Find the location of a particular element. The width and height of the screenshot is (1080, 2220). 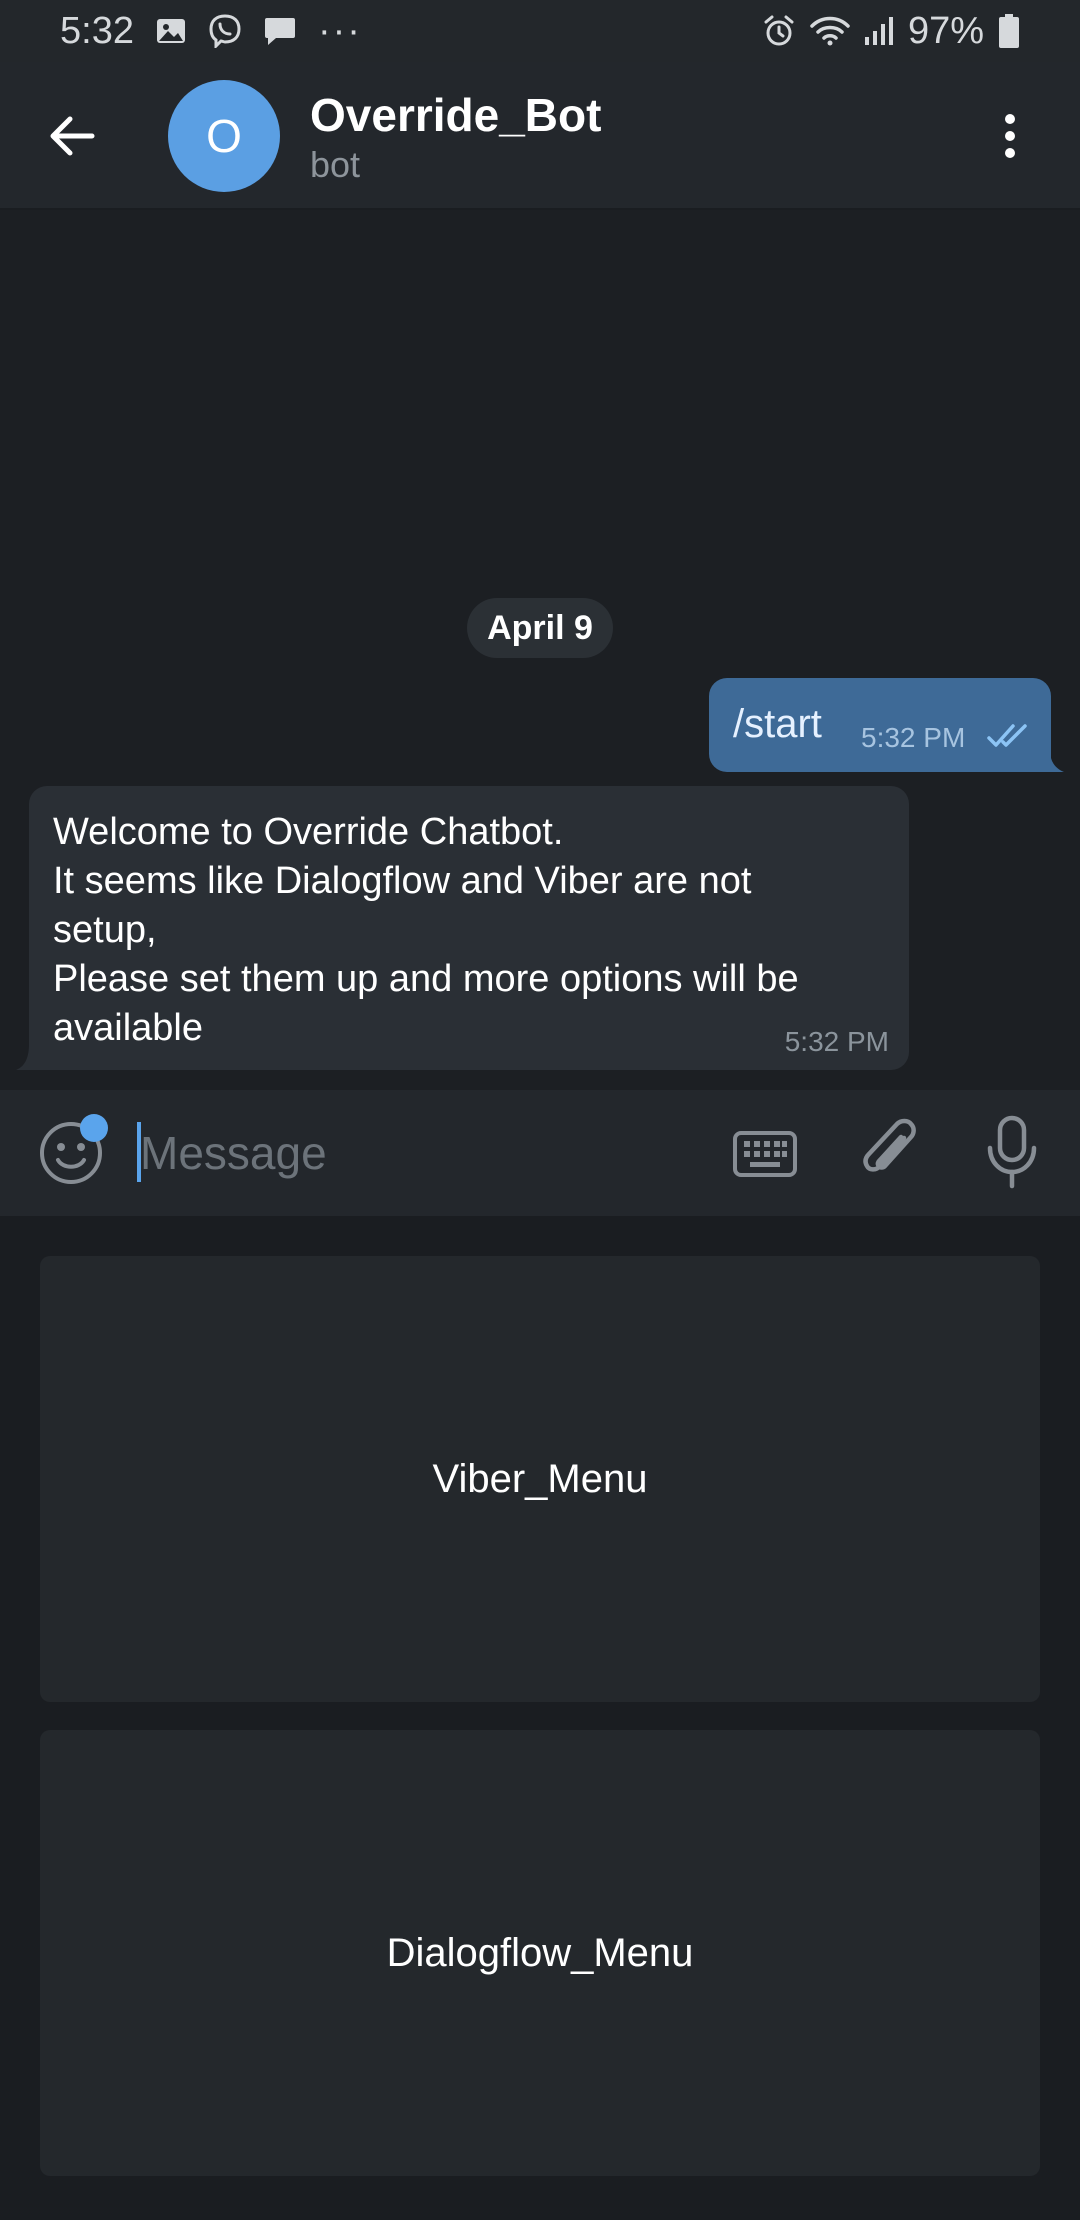

battery-icon is located at coordinates (1009, 31).